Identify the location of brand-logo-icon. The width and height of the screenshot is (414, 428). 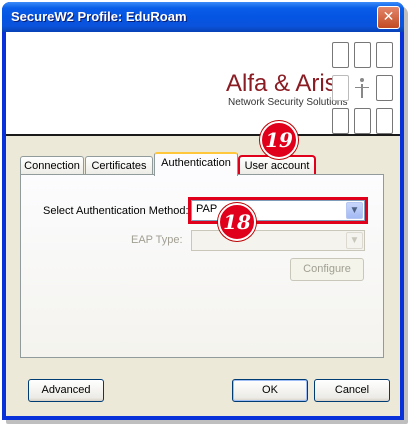
(362, 88).